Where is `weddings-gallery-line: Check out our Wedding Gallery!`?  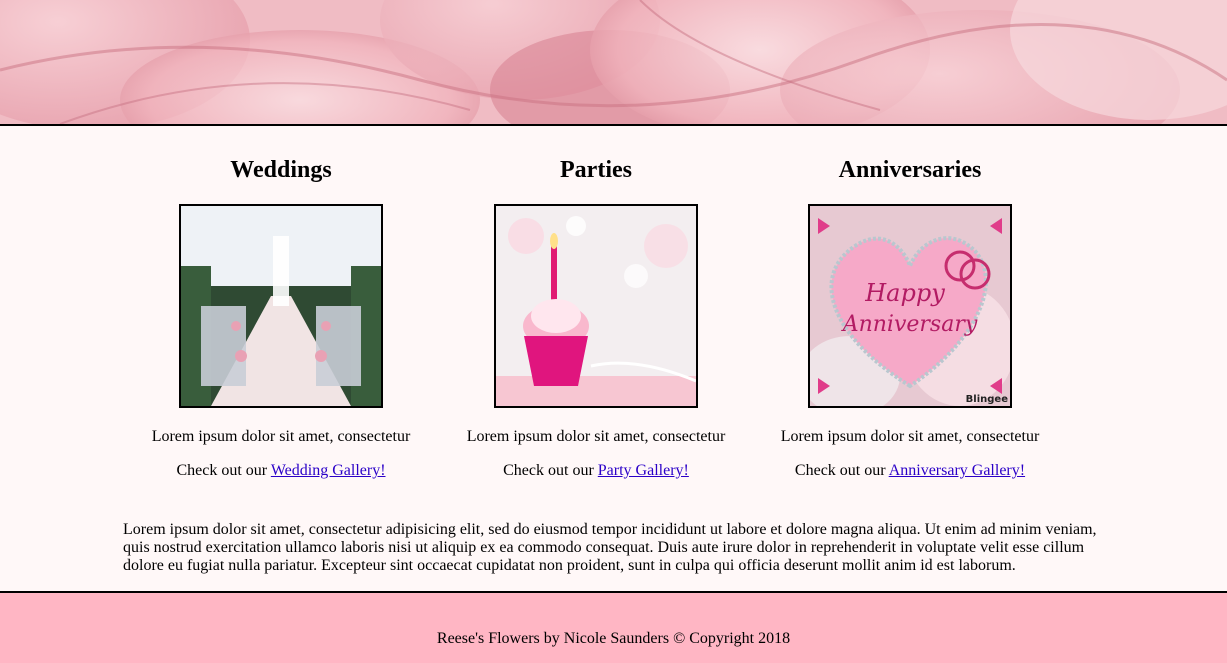
weddings-gallery-line: Check out our Wedding Gallery! is located at coordinates (281, 471).